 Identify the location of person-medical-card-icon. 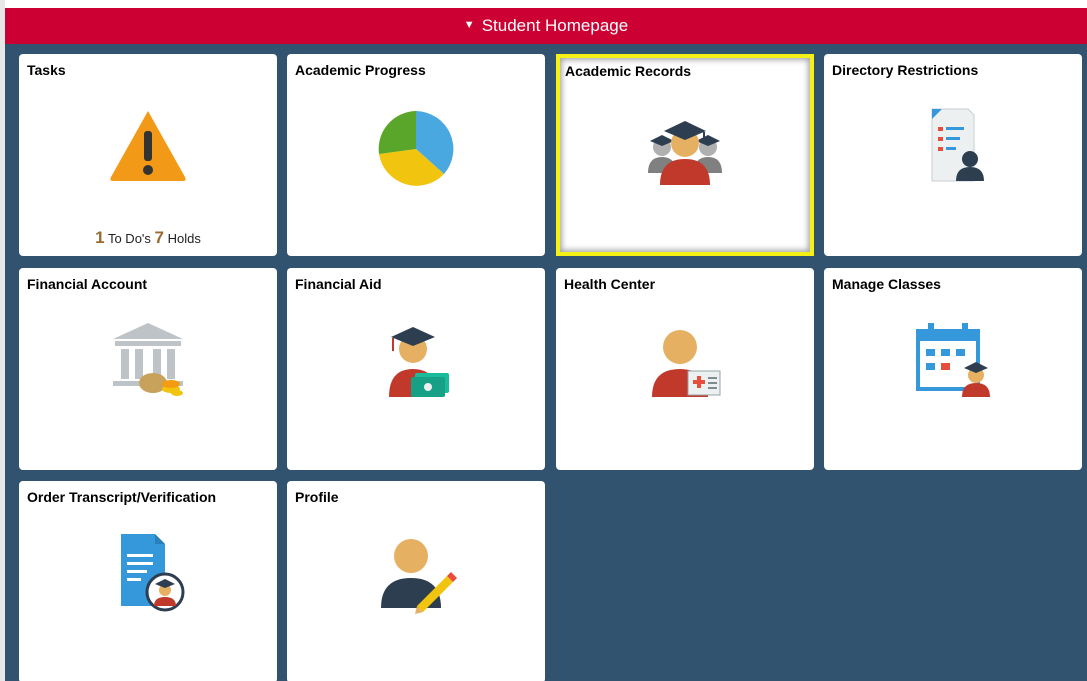
(685, 358).